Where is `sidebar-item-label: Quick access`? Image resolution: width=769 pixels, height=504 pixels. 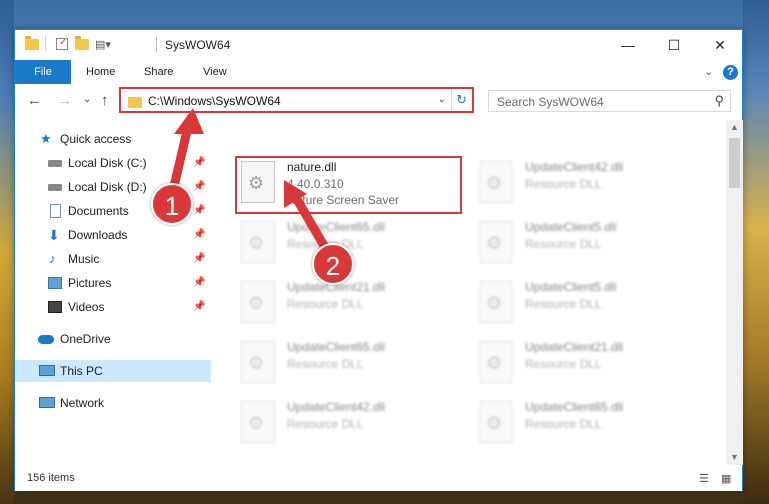 sidebar-item-label: Quick access is located at coordinates (96, 139).